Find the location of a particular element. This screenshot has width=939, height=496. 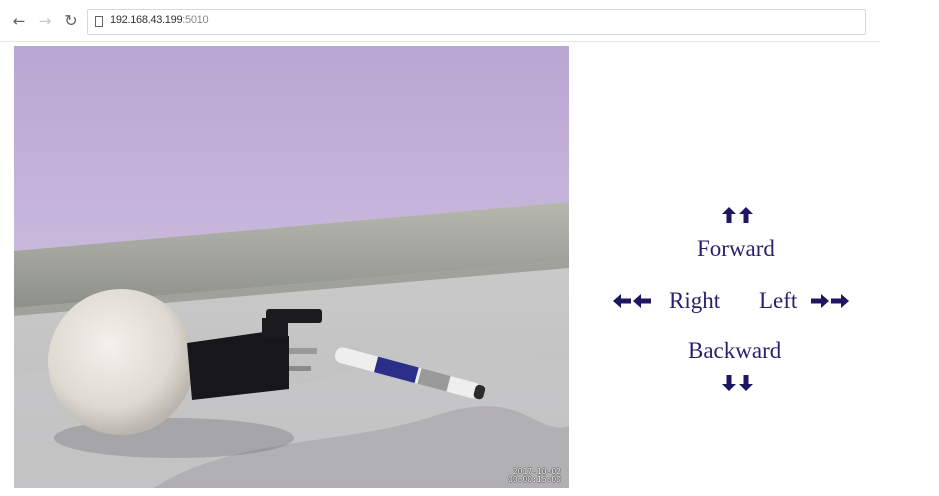

url-host: 192.168.43.199 is located at coordinates (146, 20).